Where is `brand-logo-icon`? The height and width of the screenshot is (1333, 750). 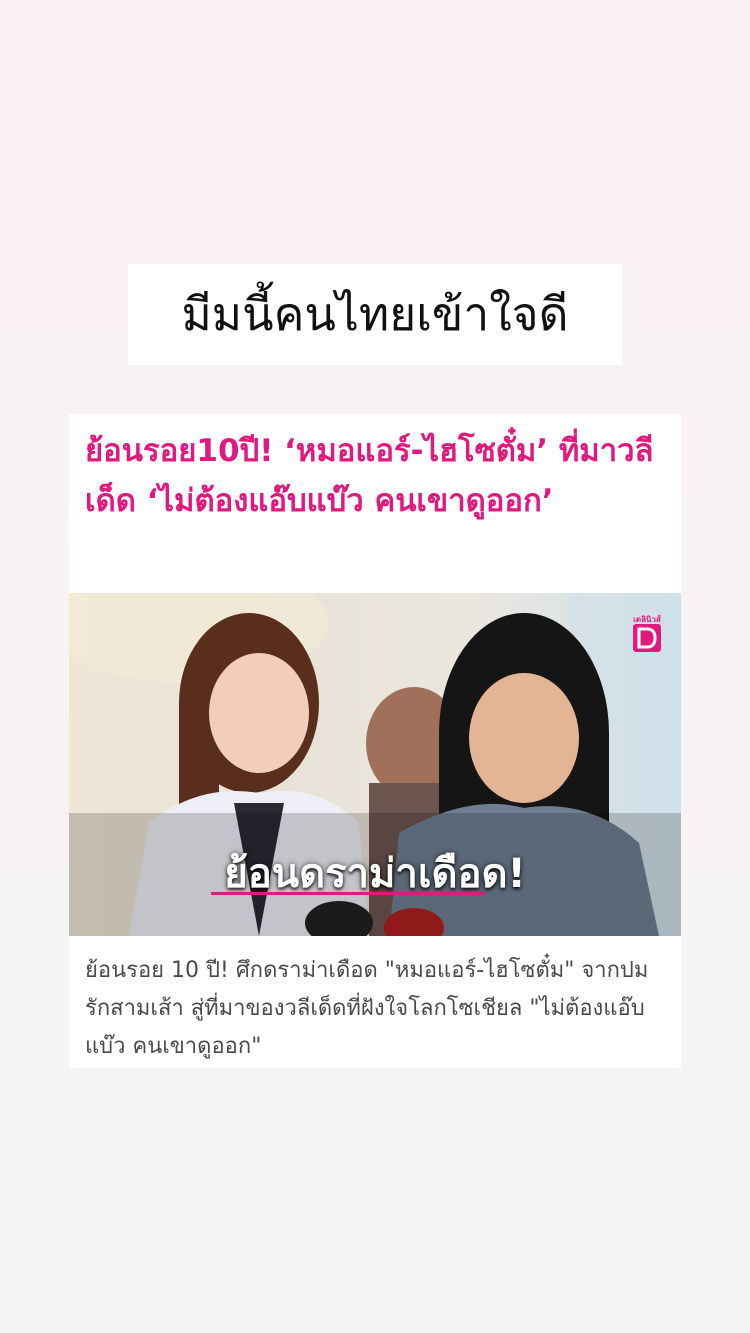
brand-logo-icon is located at coordinates (647, 638).